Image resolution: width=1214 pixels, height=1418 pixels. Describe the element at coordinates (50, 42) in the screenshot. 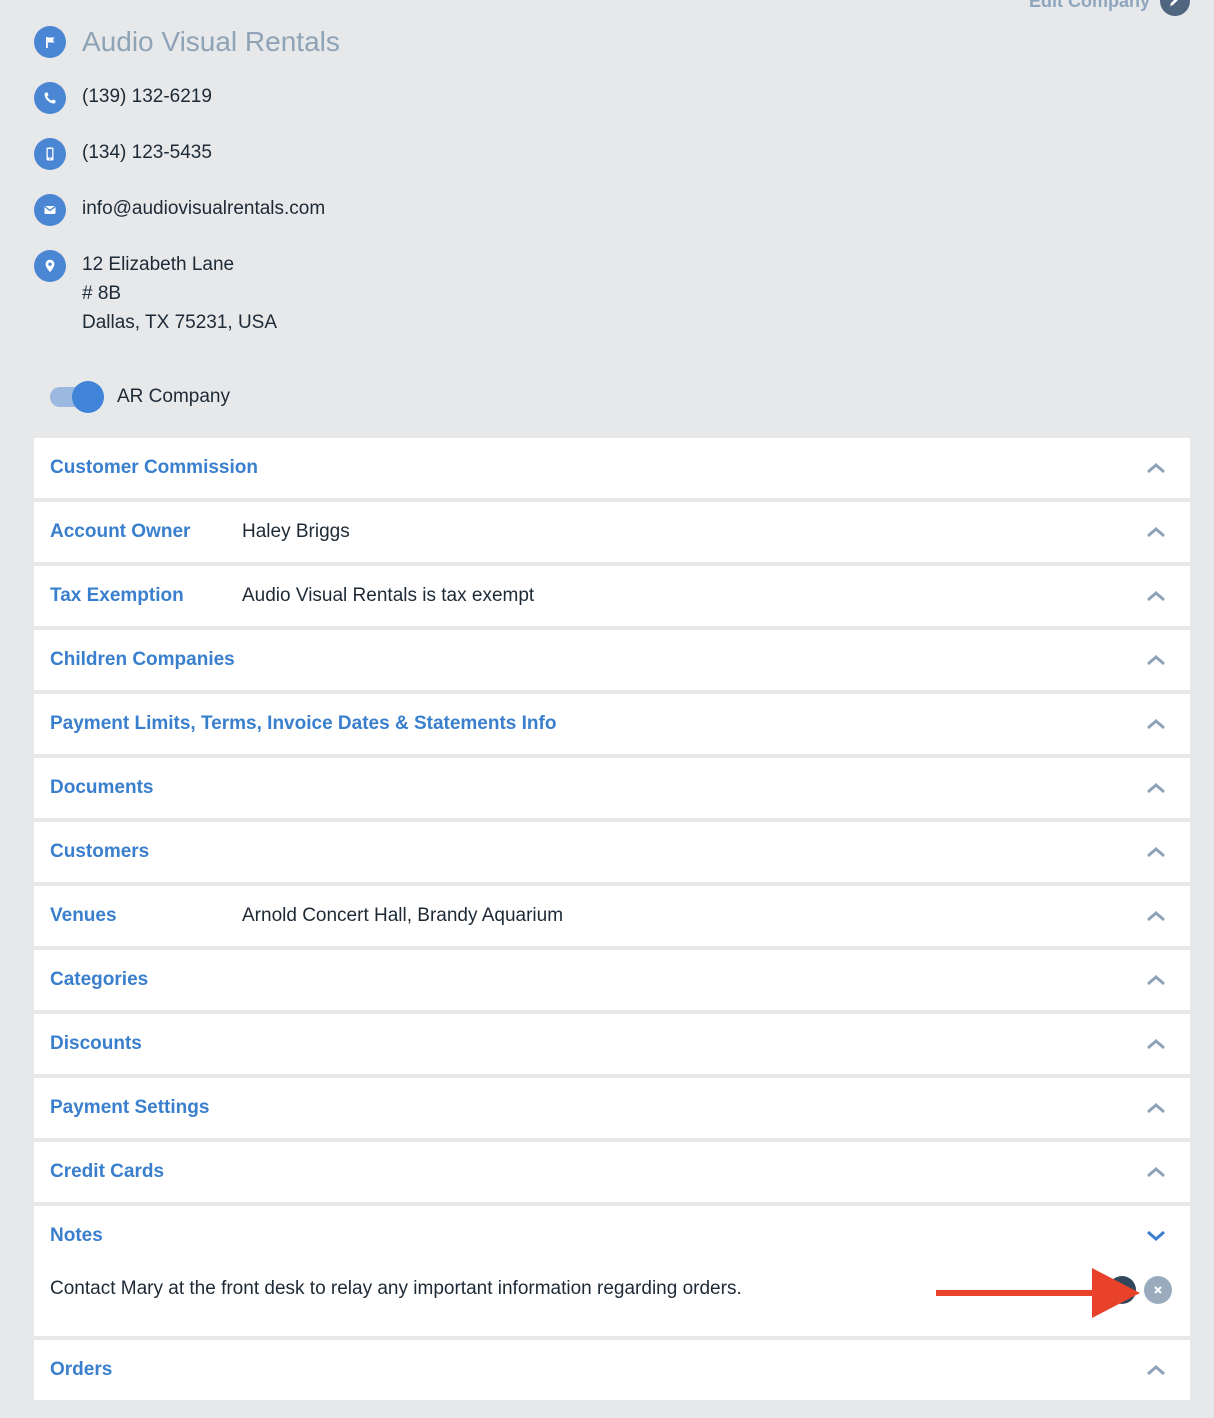

I see `flag-icon` at that location.